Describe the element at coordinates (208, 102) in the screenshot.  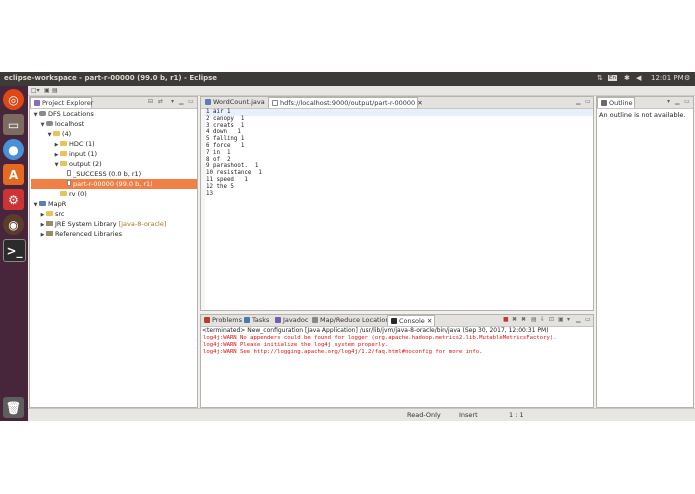
I see `java-file-icon` at that location.